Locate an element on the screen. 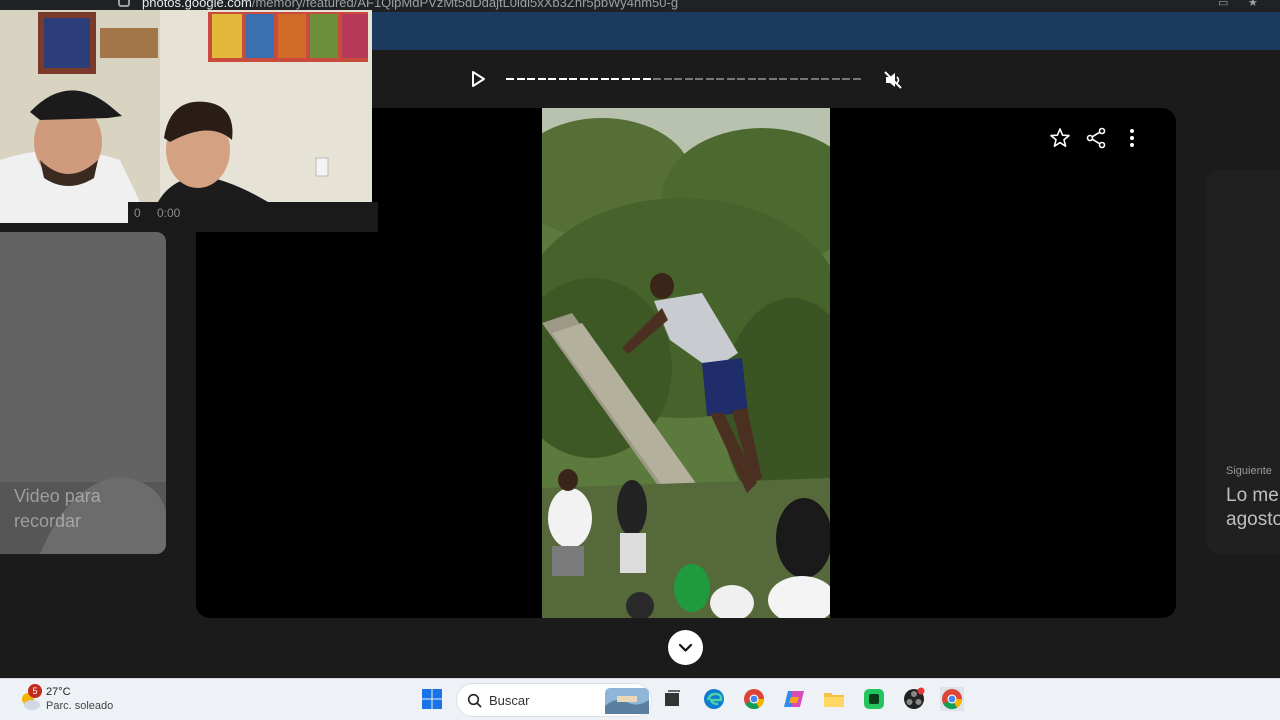 The width and height of the screenshot is (1280, 720). obs-icon is located at coordinates (914, 699).